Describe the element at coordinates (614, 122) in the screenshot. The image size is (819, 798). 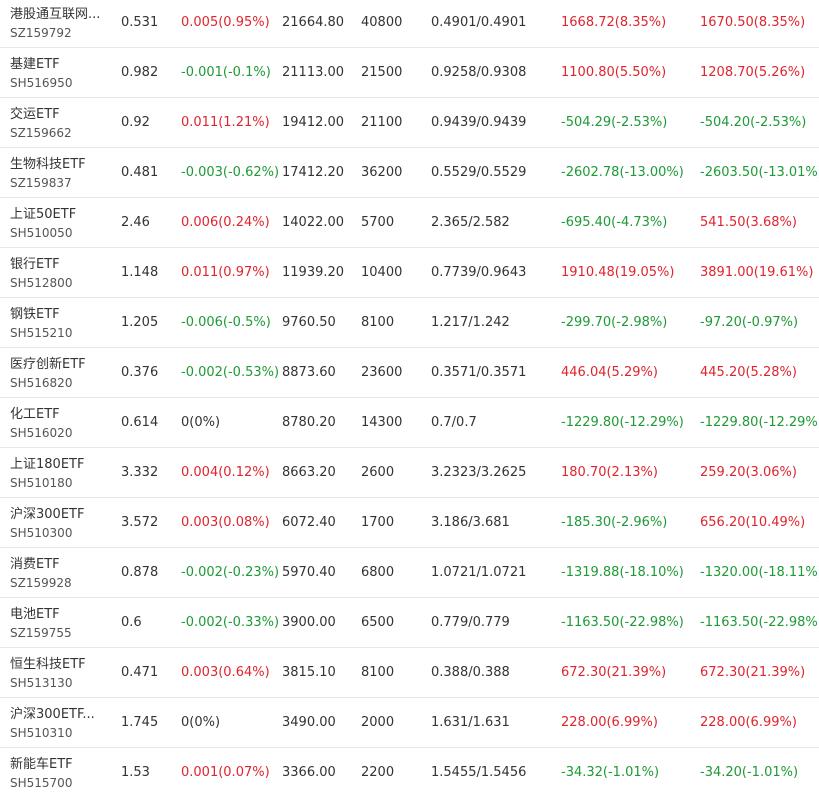
I see `pnl-cell: -504.29(-2.53%)` at that location.